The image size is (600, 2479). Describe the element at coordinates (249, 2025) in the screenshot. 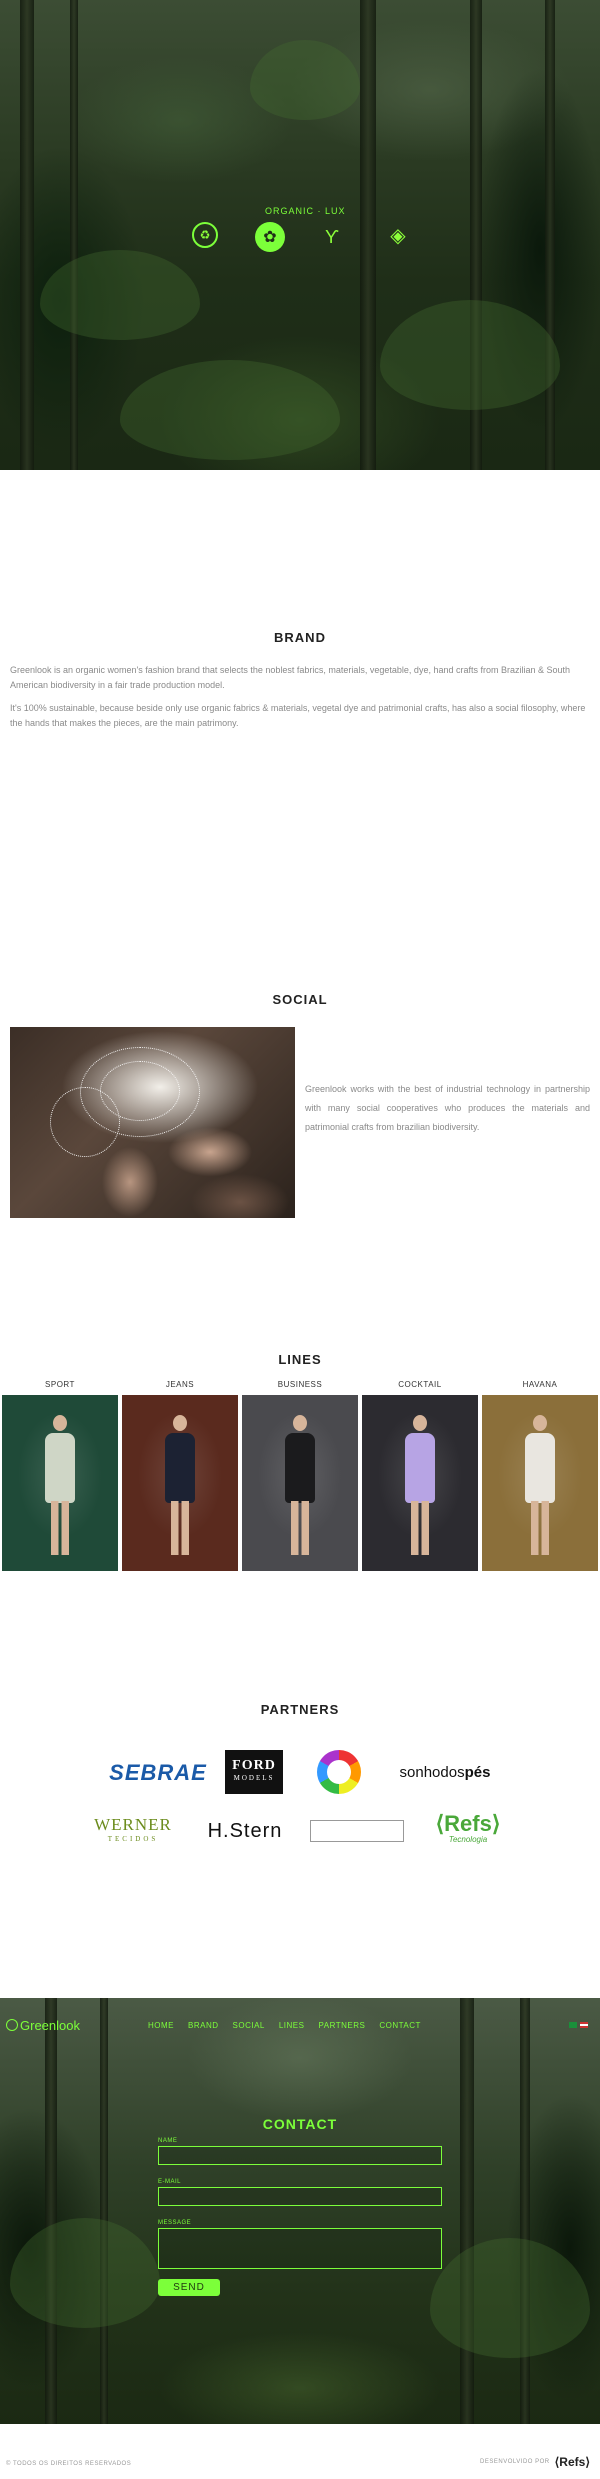

I see `nav-link-social: SOCIAL` at that location.